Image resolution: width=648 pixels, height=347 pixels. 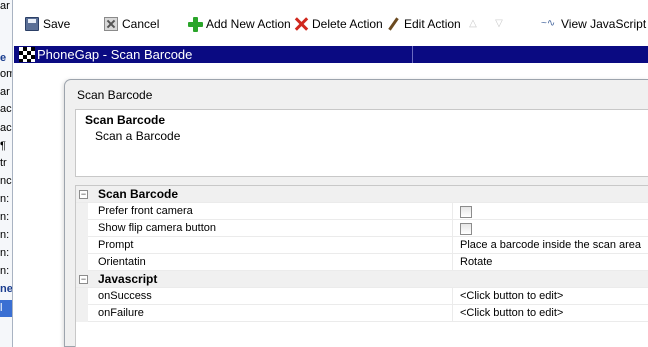 I want to click on sidebar-item: e, so click(x=6, y=58).